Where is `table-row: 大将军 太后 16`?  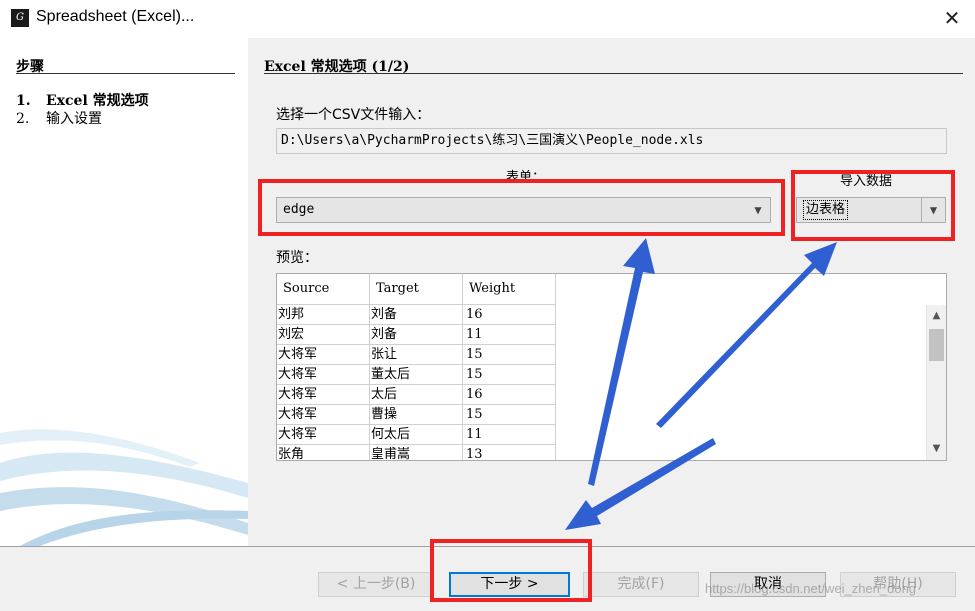 table-row: 大将军 太后 16 is located at coordinates (416, 395).